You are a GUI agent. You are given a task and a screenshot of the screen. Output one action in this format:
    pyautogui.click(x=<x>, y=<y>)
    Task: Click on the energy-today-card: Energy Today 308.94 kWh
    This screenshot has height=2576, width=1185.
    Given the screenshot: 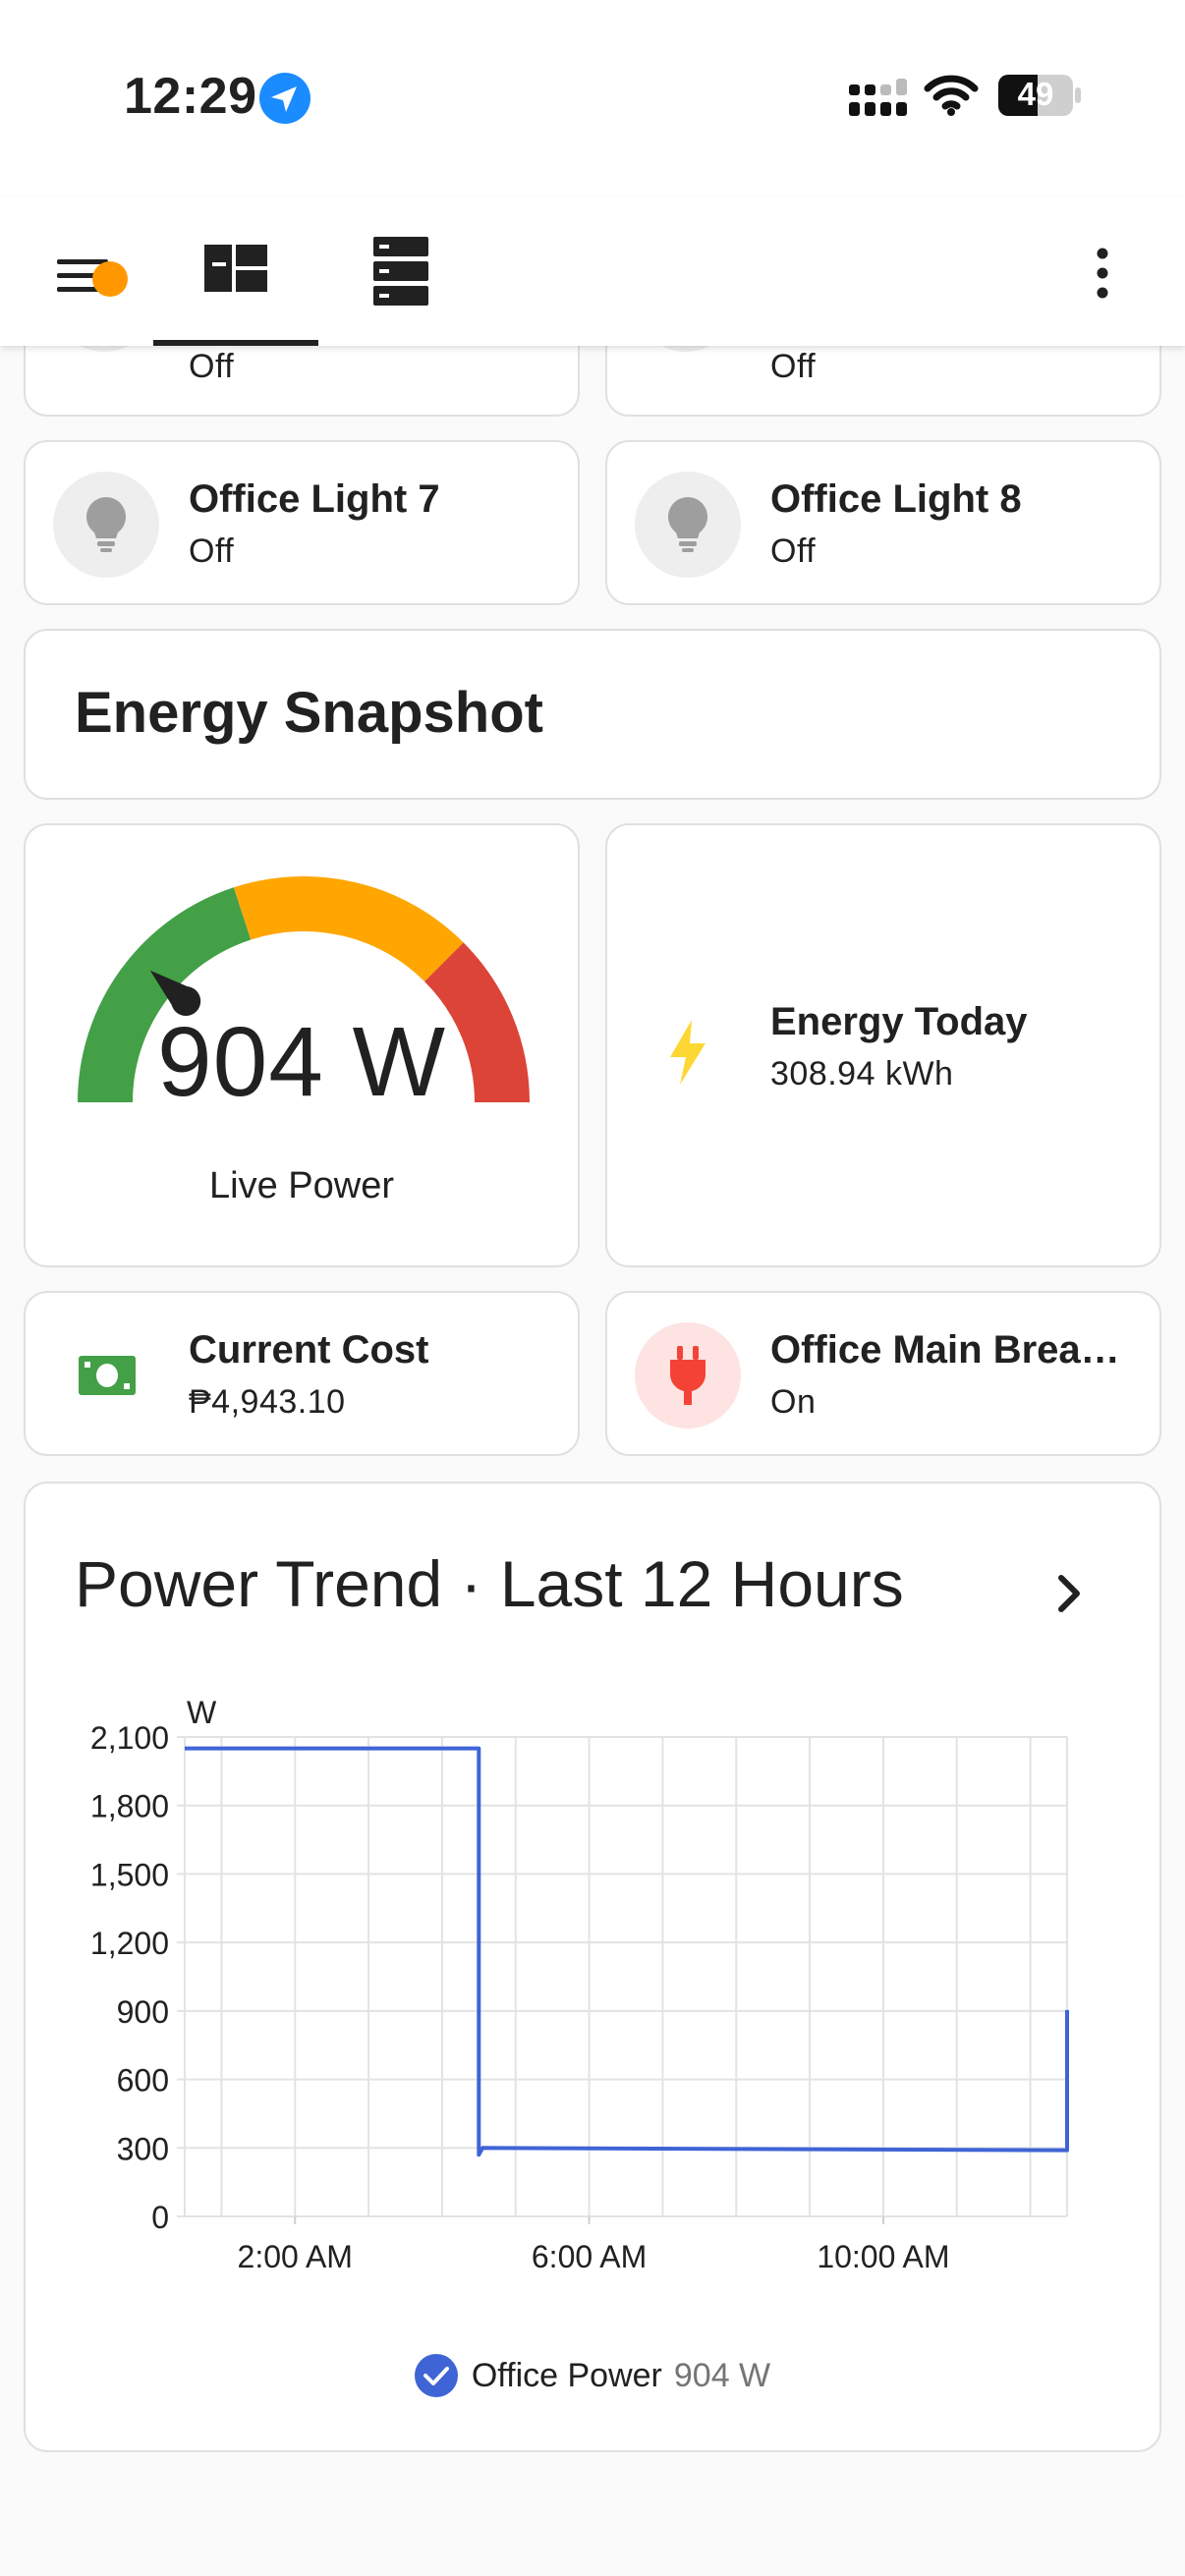 What is the action you would take?
    pyautogui.click(x=883, y=1045)
    